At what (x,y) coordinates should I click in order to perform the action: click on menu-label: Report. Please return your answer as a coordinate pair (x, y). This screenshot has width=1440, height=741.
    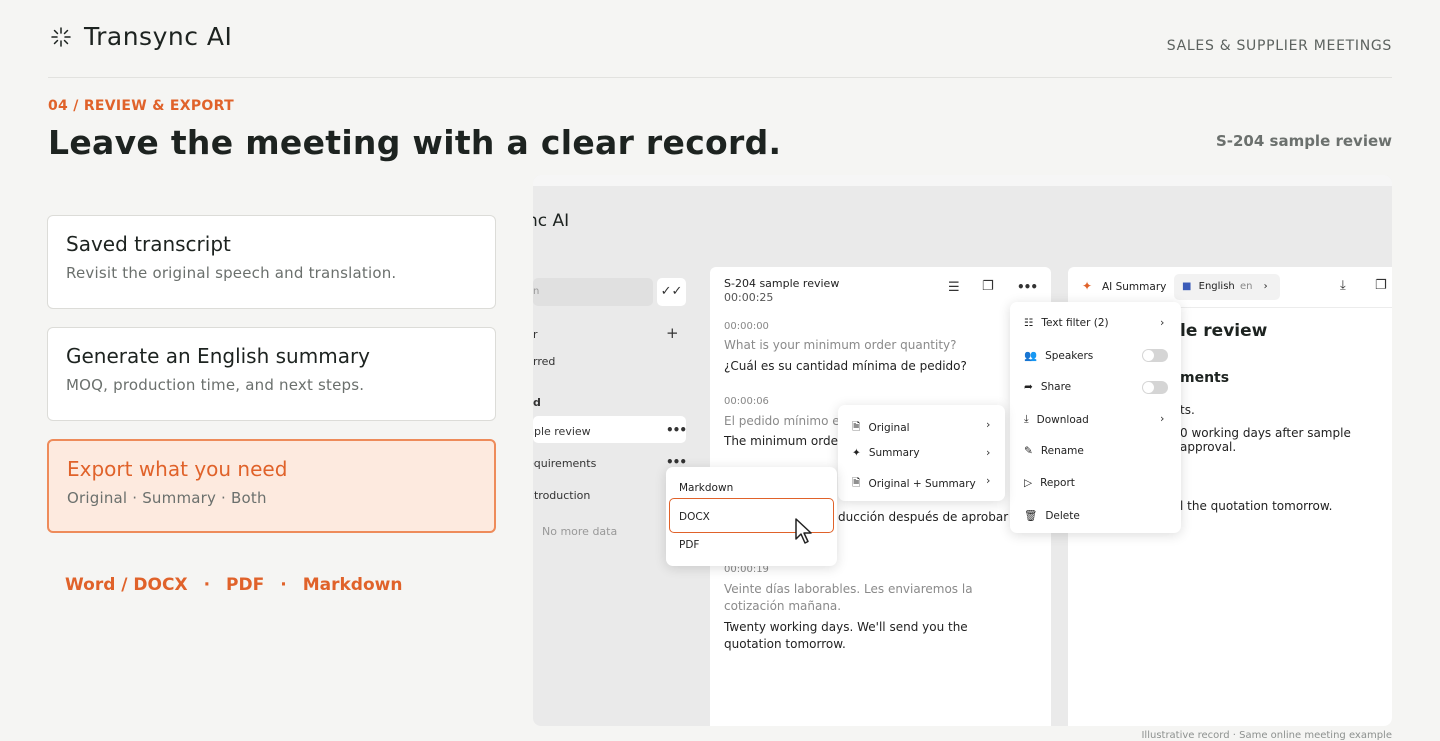
    Looking at the image, I should click on (1057, 483).